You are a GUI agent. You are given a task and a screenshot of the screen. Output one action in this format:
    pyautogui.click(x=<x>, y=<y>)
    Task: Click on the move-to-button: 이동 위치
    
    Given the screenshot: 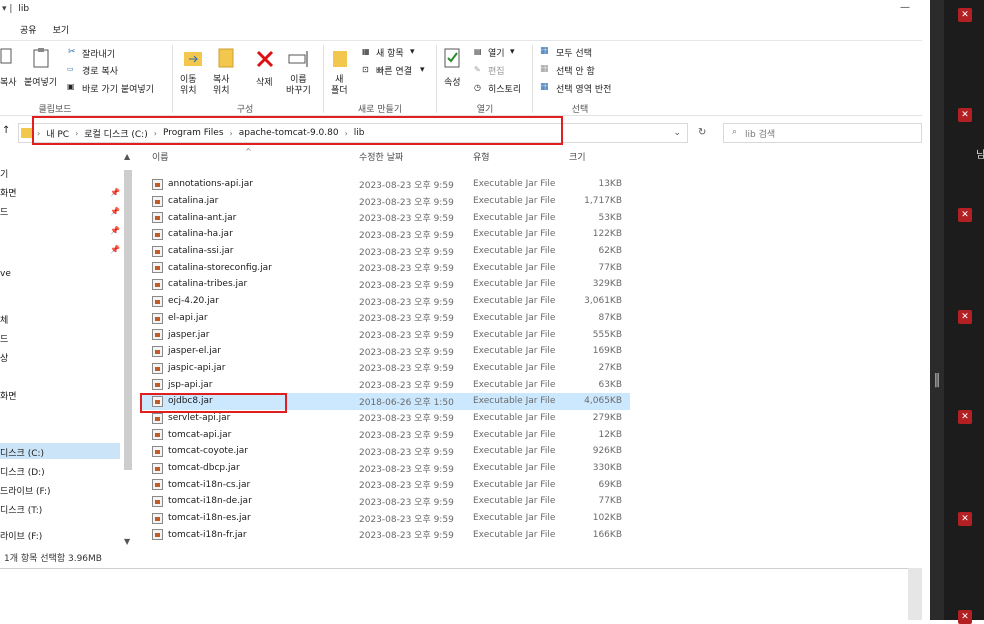 What is the action you would take?
    pyautogui.click(x=188, y=86)
    